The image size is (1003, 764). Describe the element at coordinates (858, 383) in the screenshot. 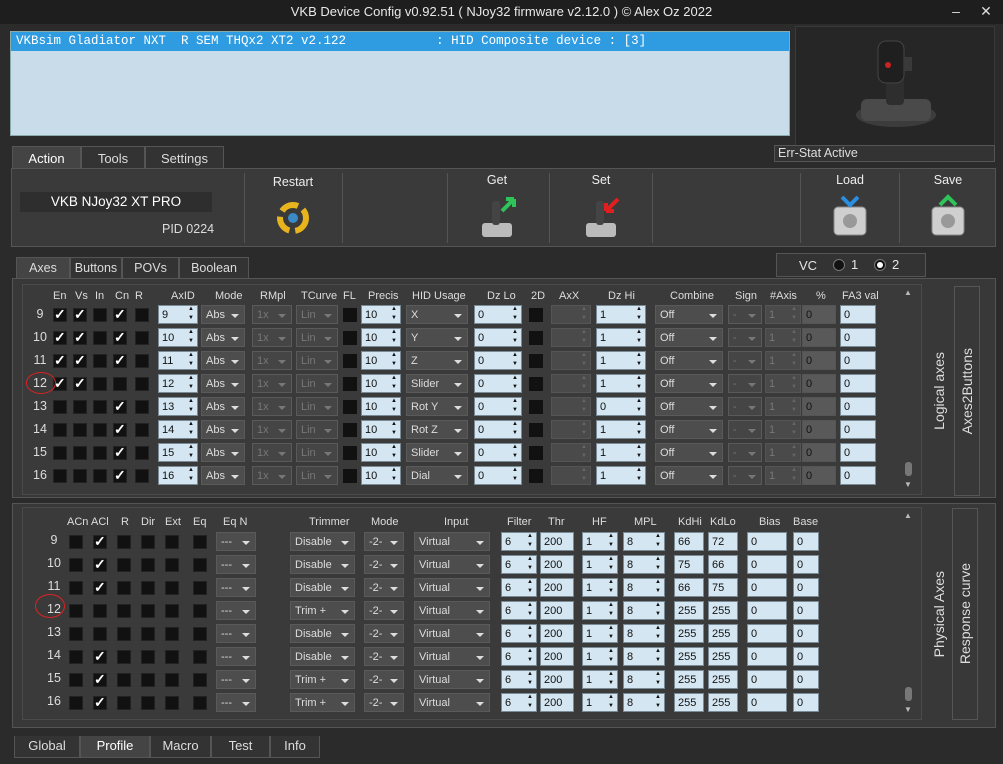

I see `fa3-val-field: 0` at that location.